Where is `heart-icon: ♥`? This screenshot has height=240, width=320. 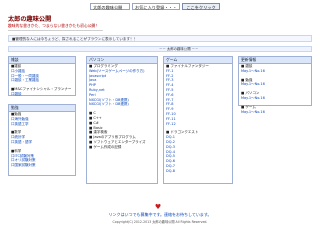
heart-icon: ♥ is located at coordinates (158, 207).